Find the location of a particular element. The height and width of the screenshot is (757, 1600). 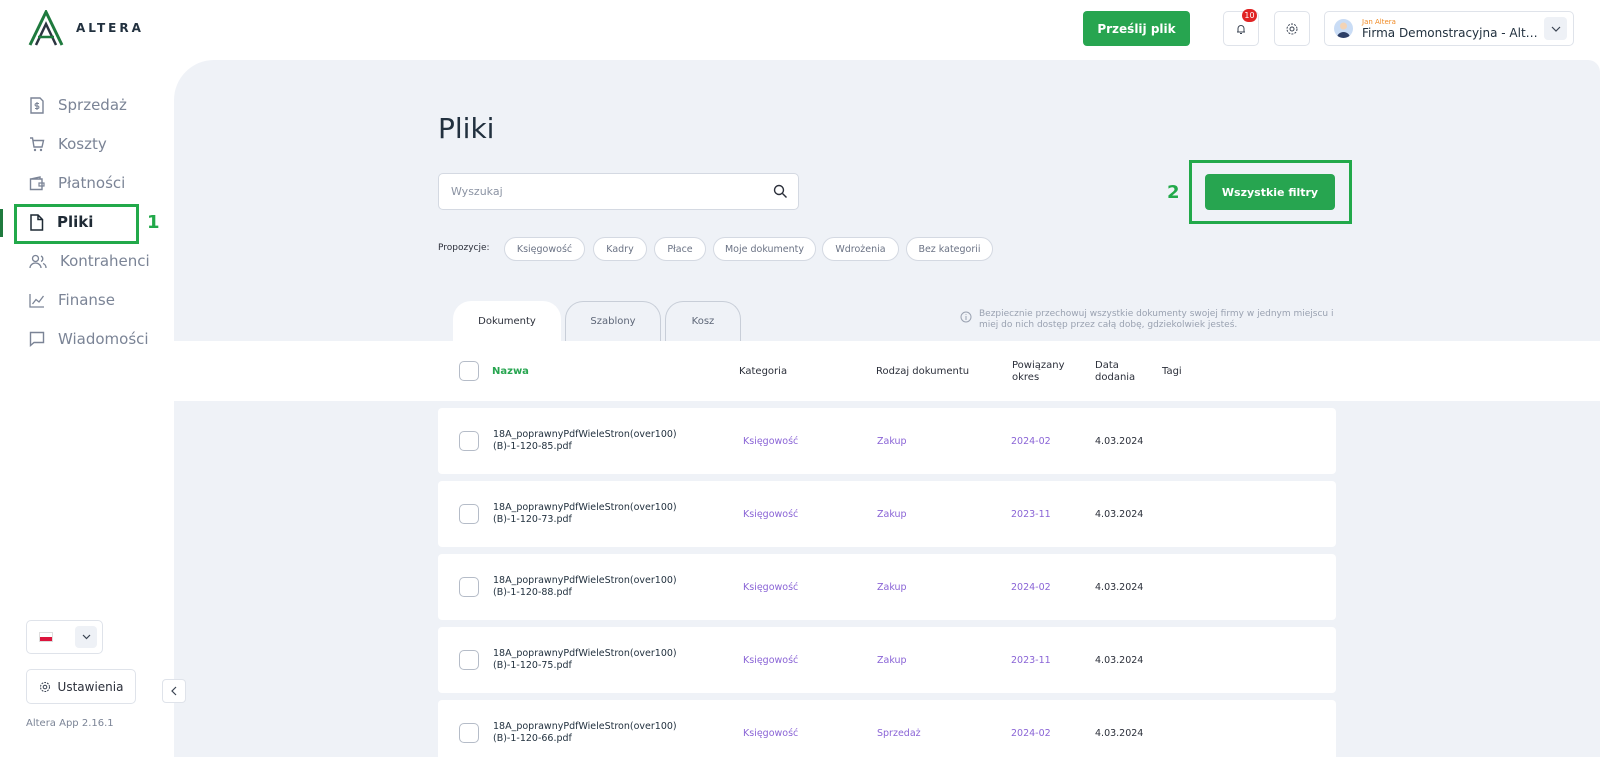

row-doc-type: Sprzedaż is located at coordinates (899, 733).